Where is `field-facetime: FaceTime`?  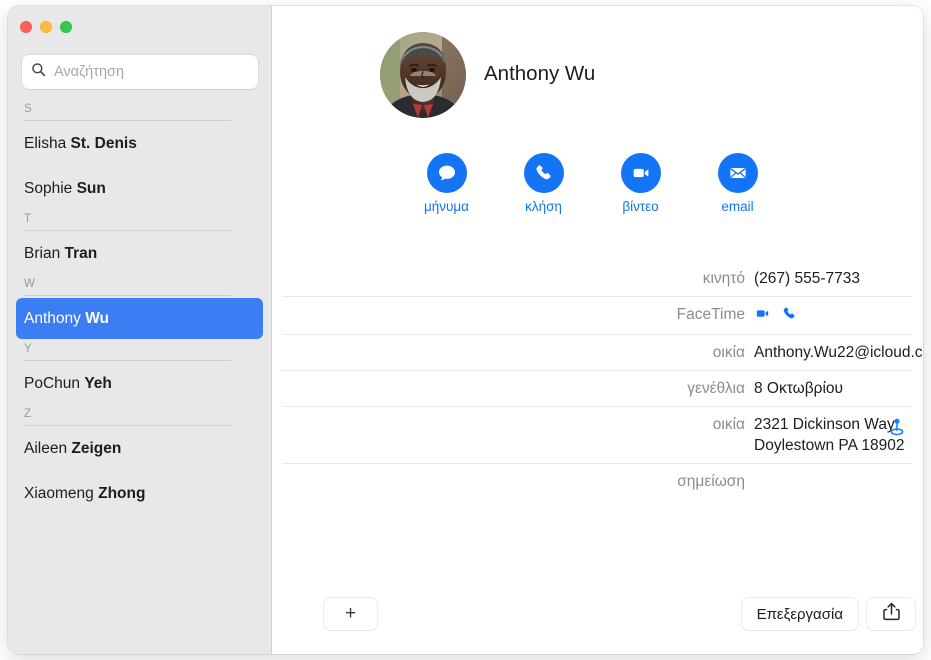 field-facetime: FaceTime is located at coordinates (597, 316).